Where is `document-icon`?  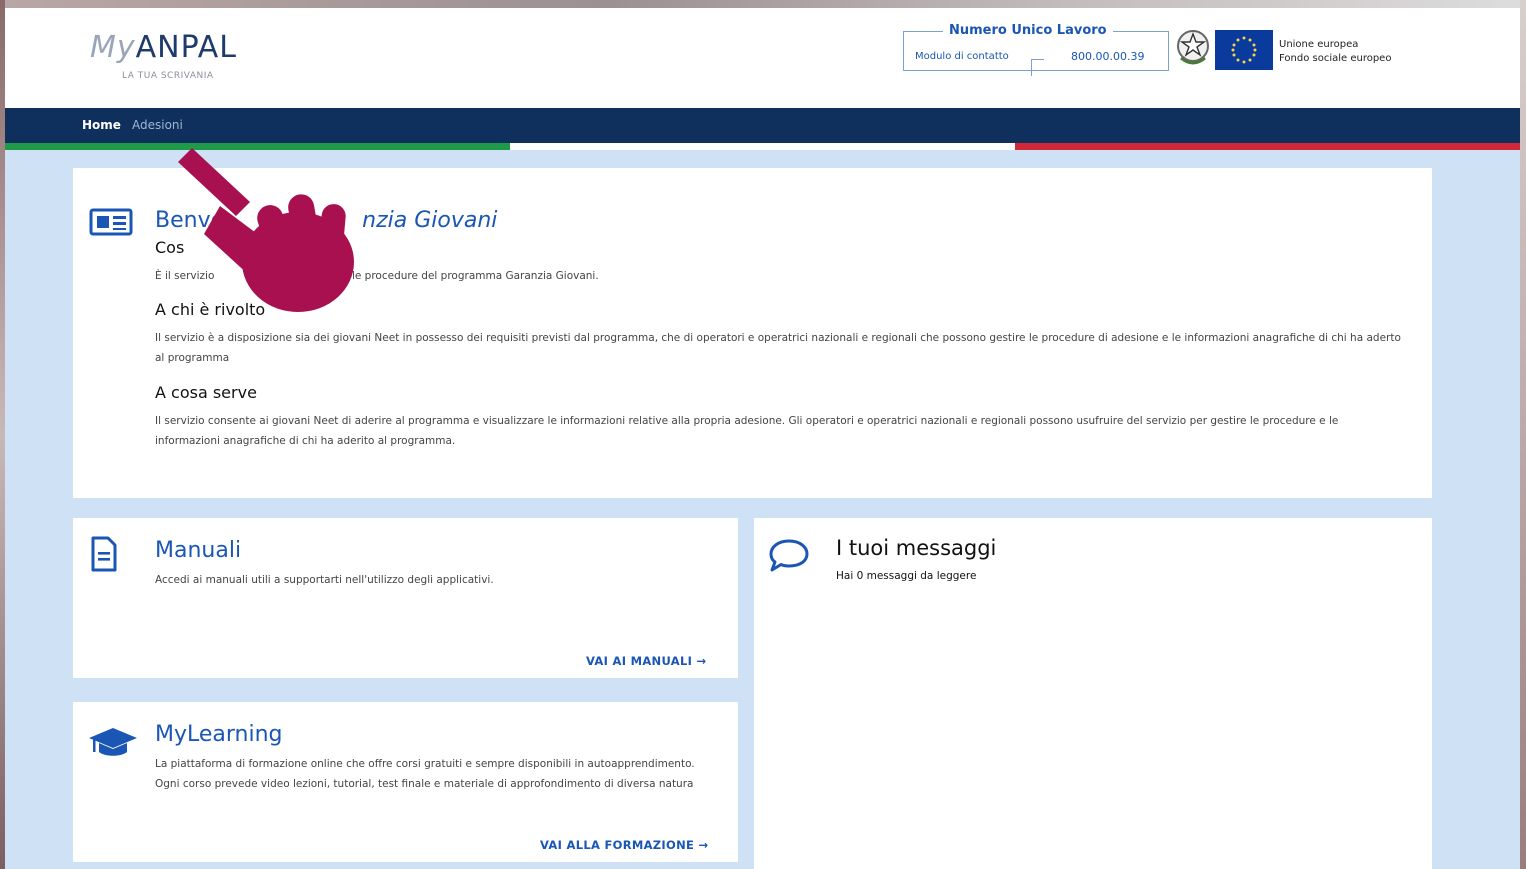
document-icon is located at coordinates (104, 554).